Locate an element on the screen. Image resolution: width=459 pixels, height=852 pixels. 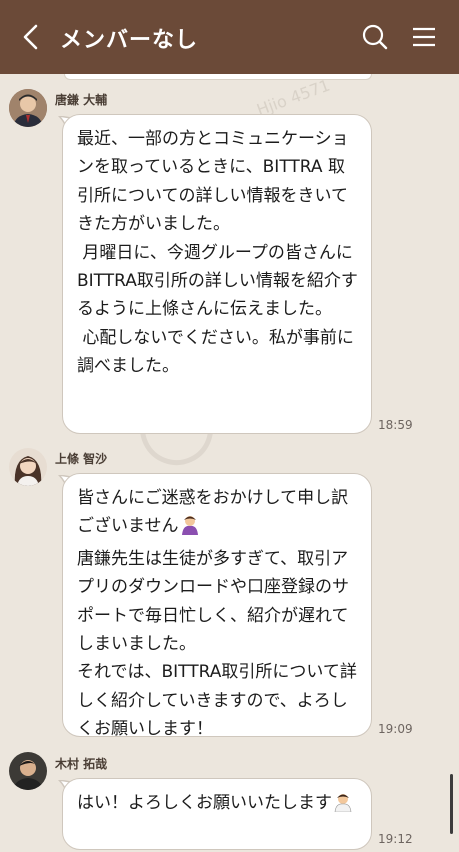
back-button is located at coordinates (31, 37).